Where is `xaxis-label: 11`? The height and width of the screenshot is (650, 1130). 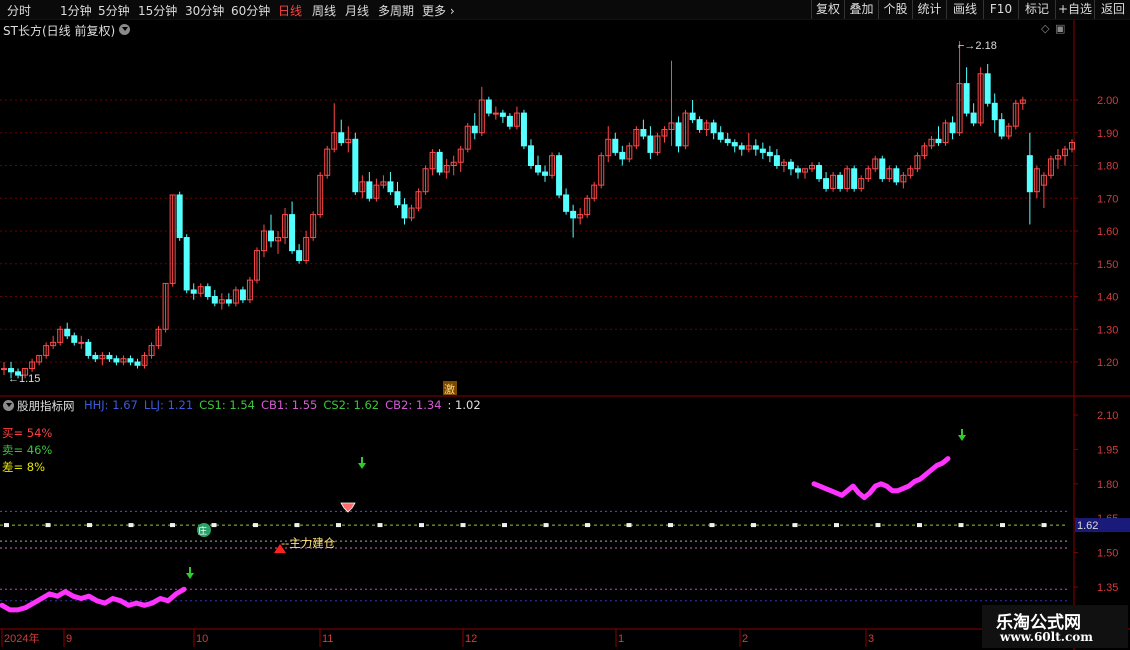 xaxis-label: 11 is located at coordinates (327, 639).